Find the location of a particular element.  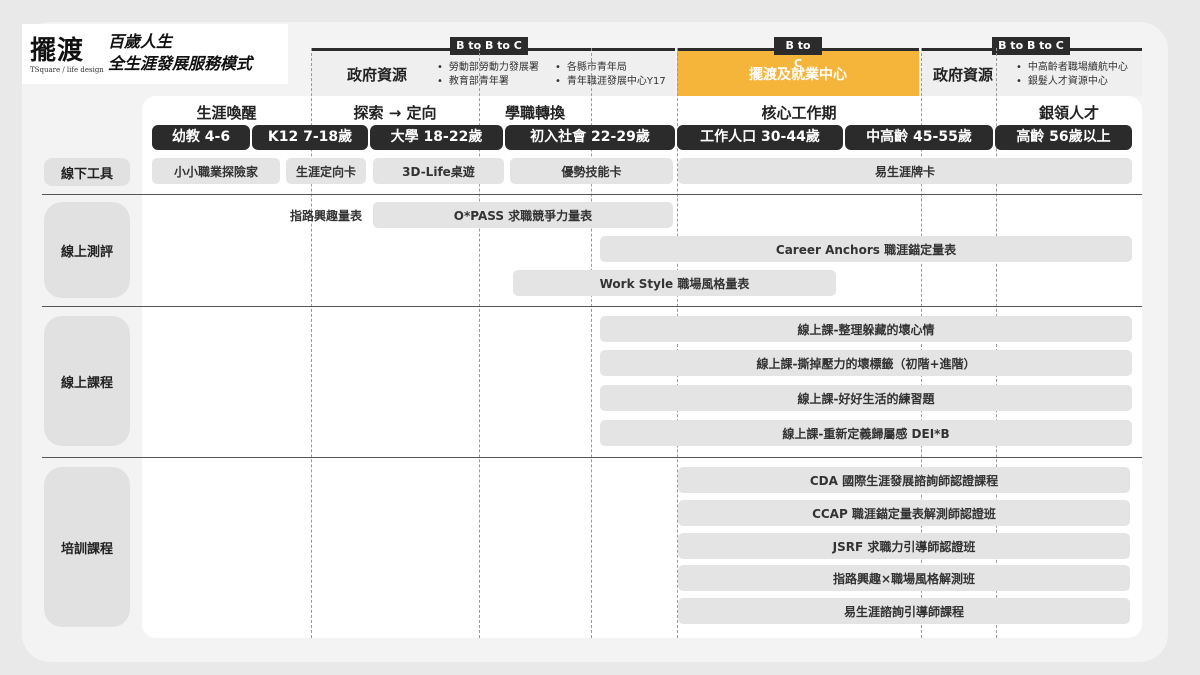

assessment-item: Career Anchors 職涯錨定量表 is located at coordinates (866, 249).